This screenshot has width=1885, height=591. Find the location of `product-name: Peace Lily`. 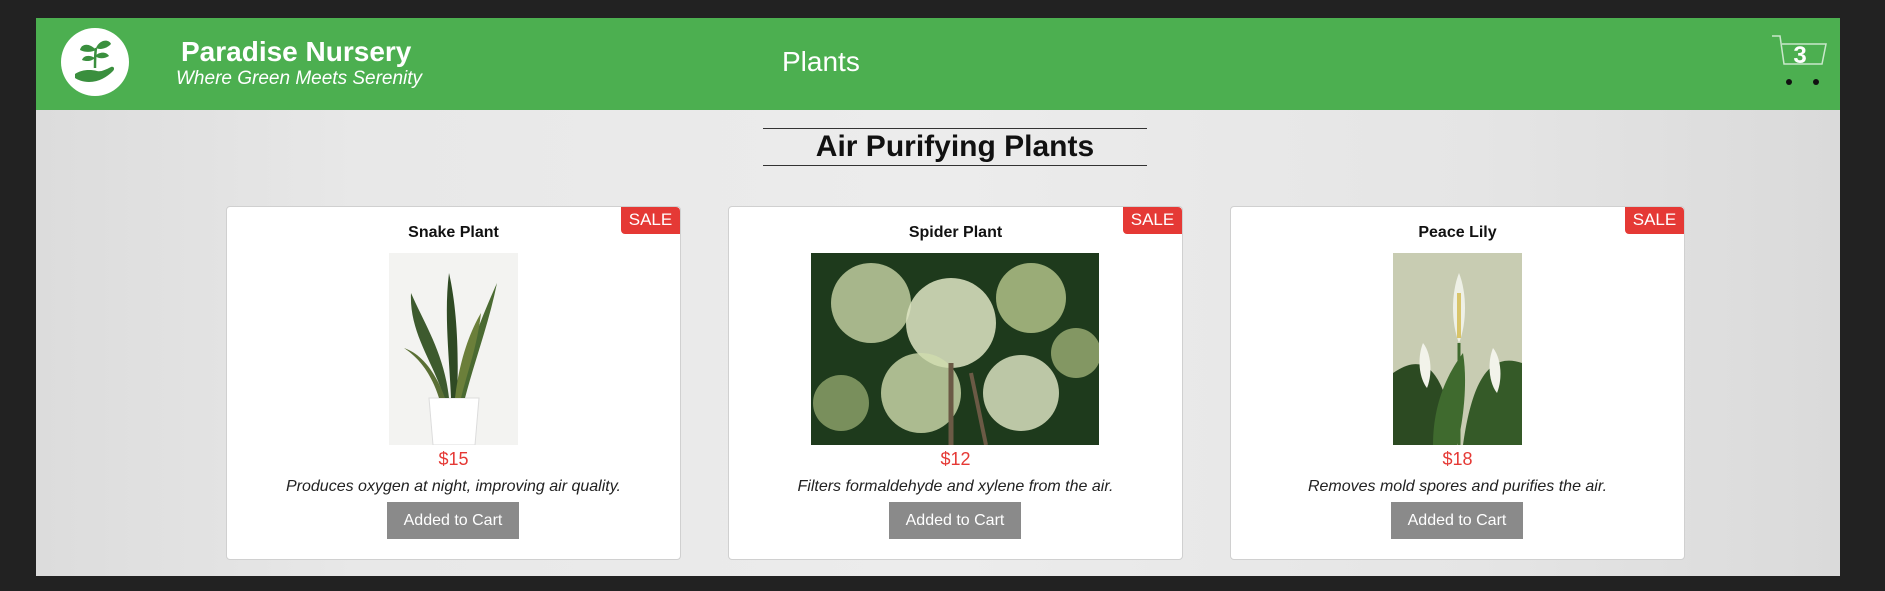

product-name: Peace Lily is located at coordinates (1457, 232).